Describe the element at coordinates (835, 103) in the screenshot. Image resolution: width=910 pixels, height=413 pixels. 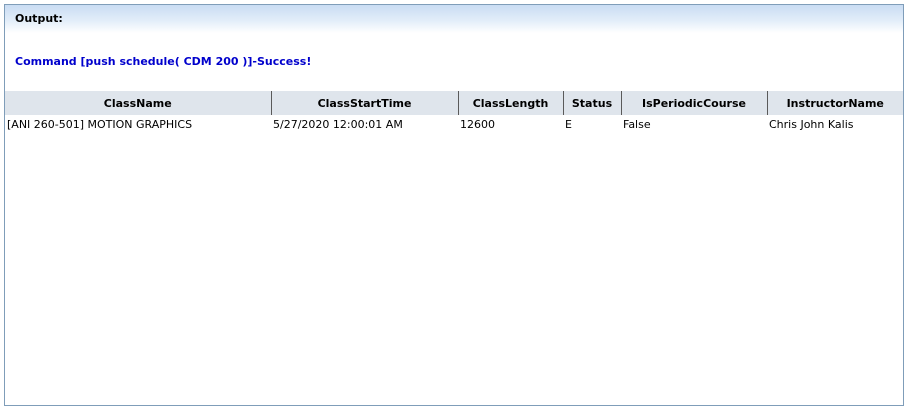
I see `column-header-instructorname: InstructorName` at that location.